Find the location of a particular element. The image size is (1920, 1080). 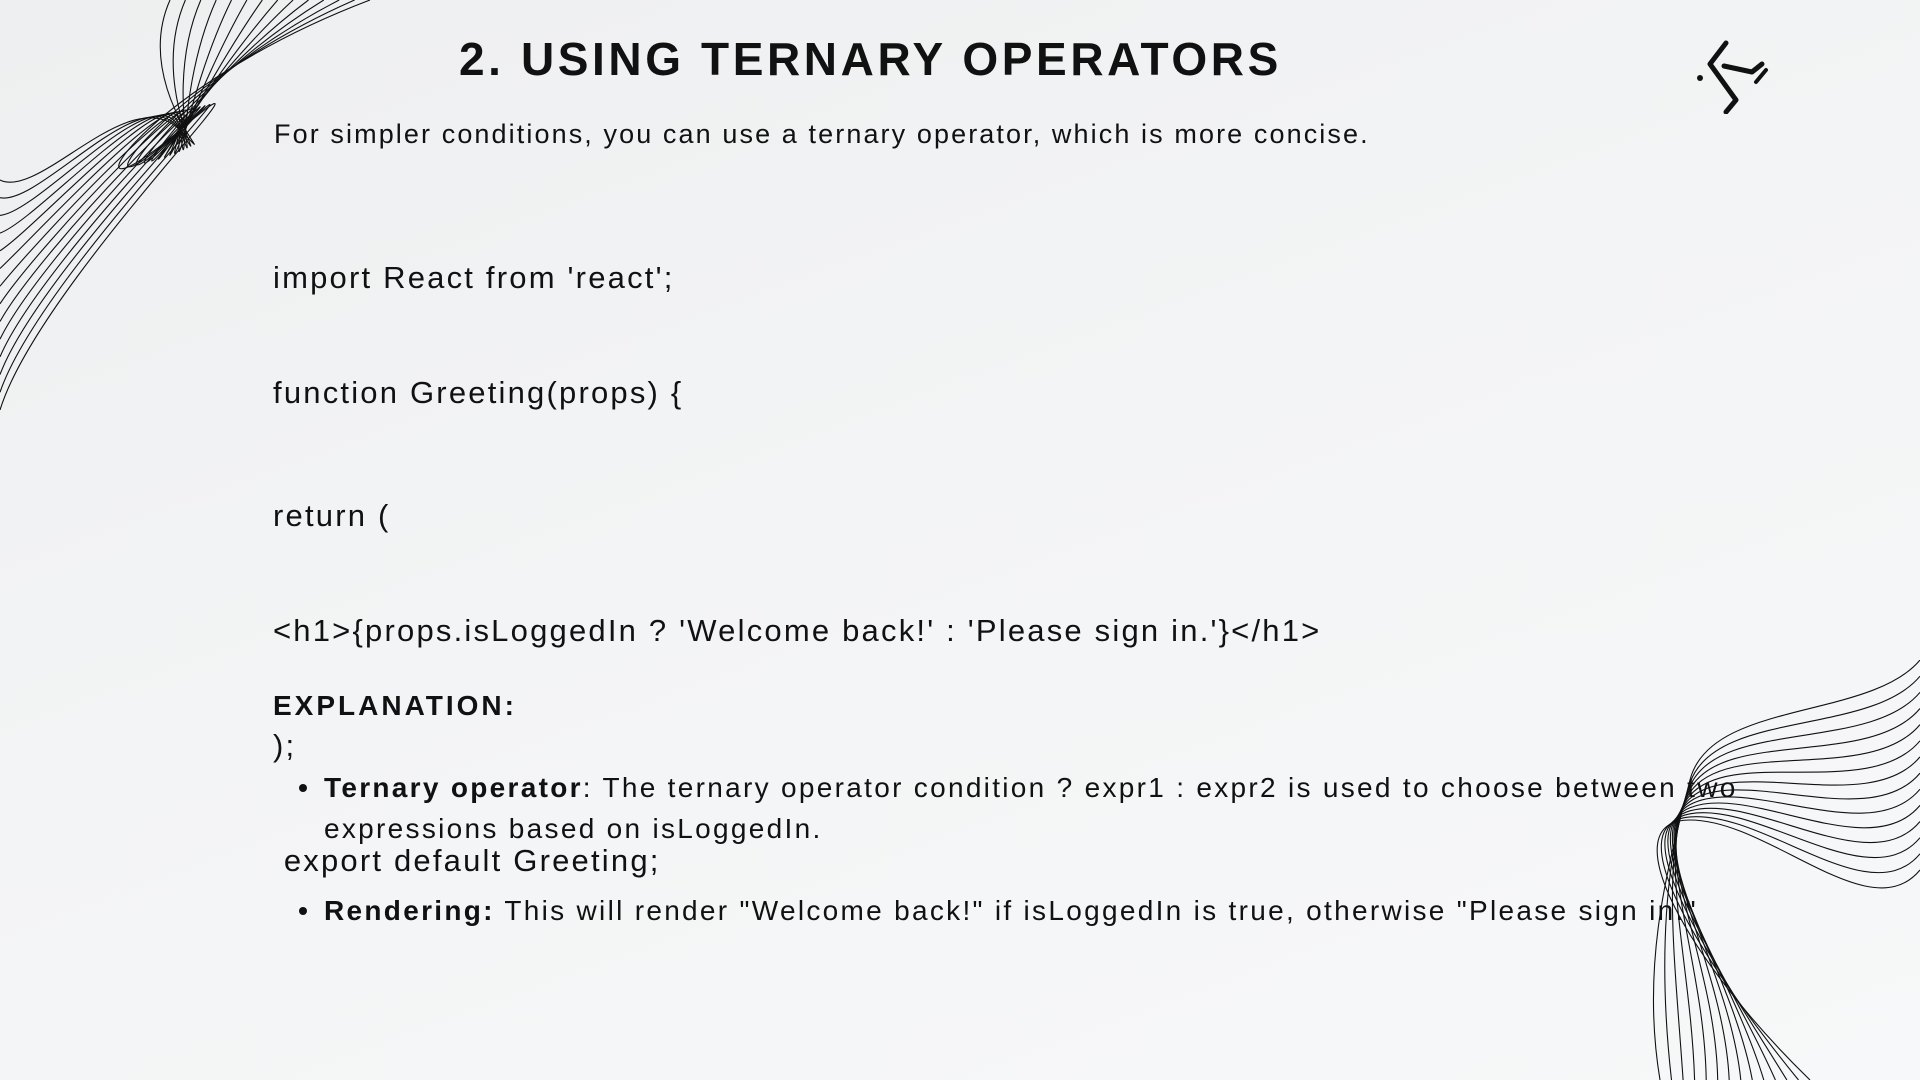

code-line-function: function Greeting(props) { is located at coordinates (478, 392).